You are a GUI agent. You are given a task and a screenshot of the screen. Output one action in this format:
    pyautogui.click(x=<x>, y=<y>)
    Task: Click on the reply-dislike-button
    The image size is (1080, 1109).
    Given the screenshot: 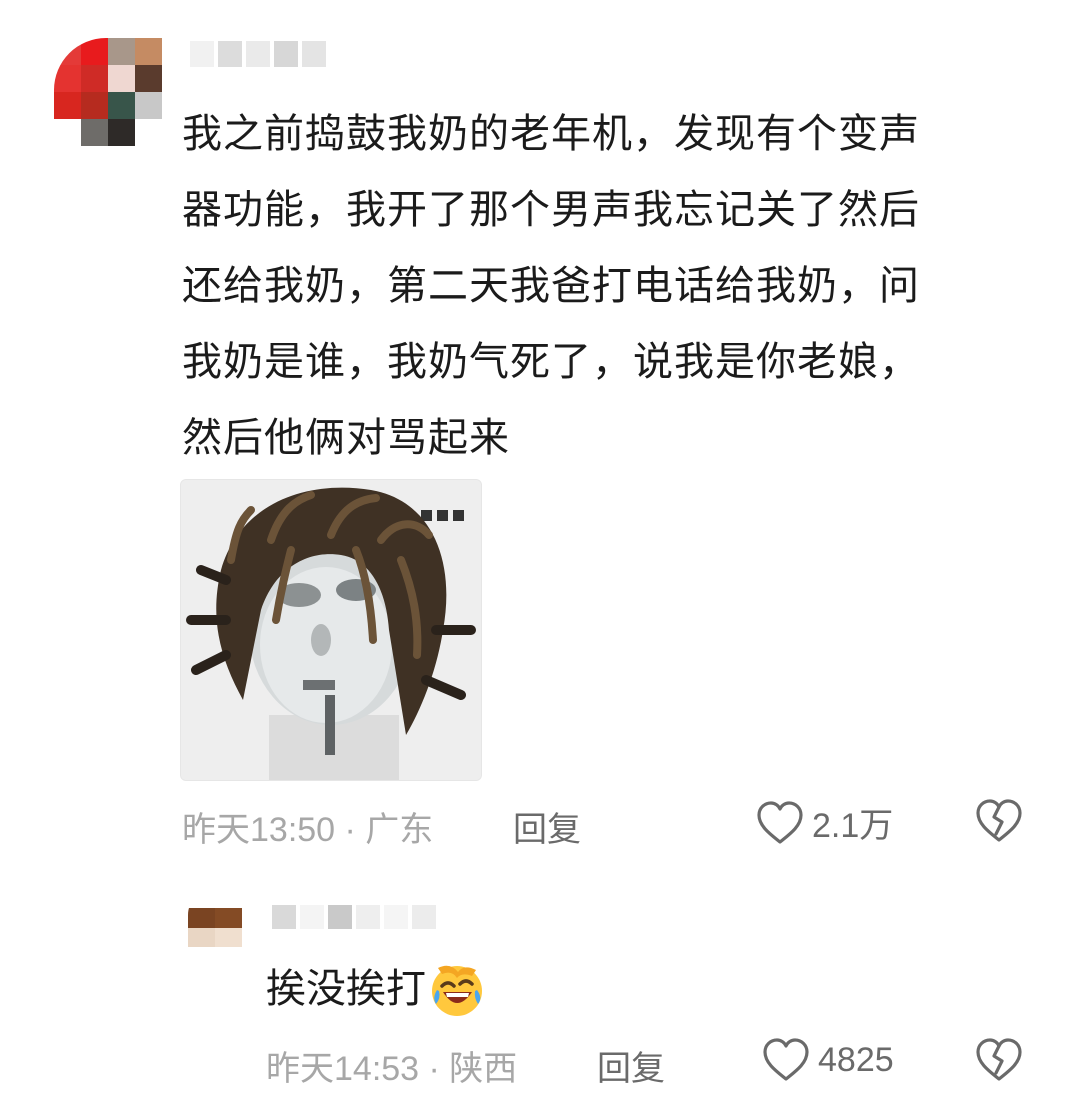 What is the action you would take?
    pyautogui.click(x=999, y=1060)
    